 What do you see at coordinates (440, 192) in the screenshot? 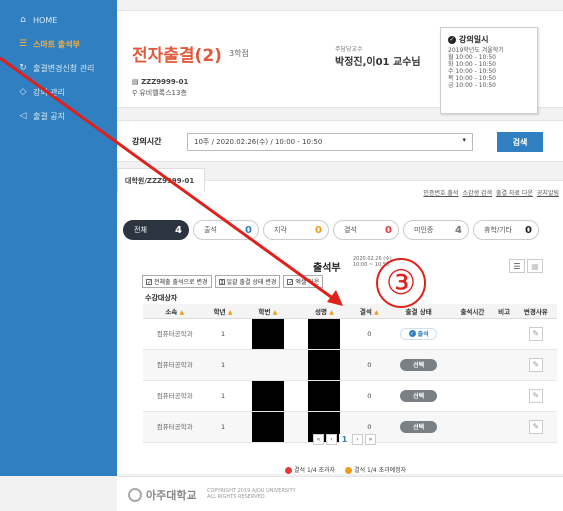
I see `auth-code-attendance-link: 인증번호 출석` at bounding box center [440, 192].